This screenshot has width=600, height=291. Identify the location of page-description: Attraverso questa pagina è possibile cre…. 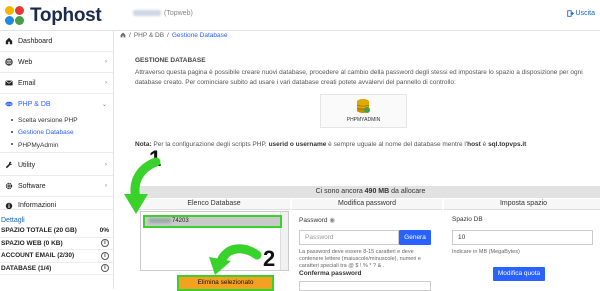
(359, 77).